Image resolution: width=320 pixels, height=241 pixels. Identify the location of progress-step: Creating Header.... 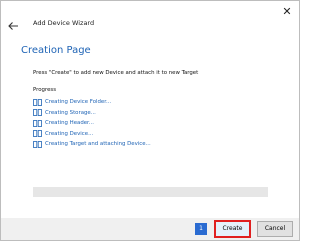
(92, 123).